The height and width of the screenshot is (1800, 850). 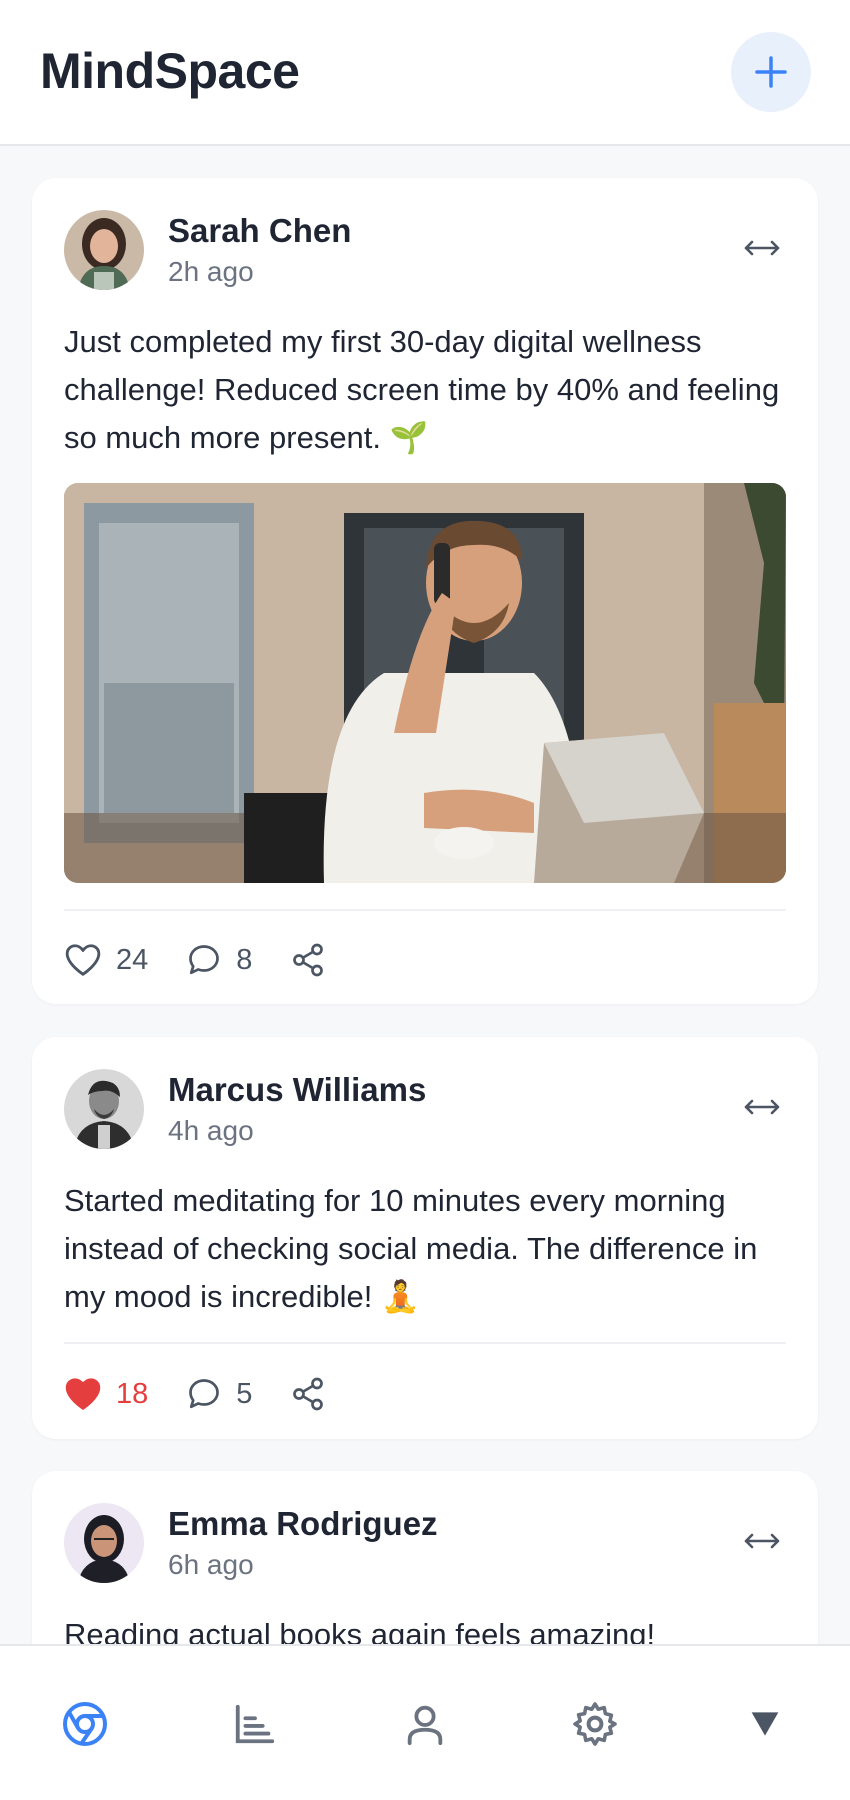 I want to click on like-count: 24, so click(x=132, y=959).